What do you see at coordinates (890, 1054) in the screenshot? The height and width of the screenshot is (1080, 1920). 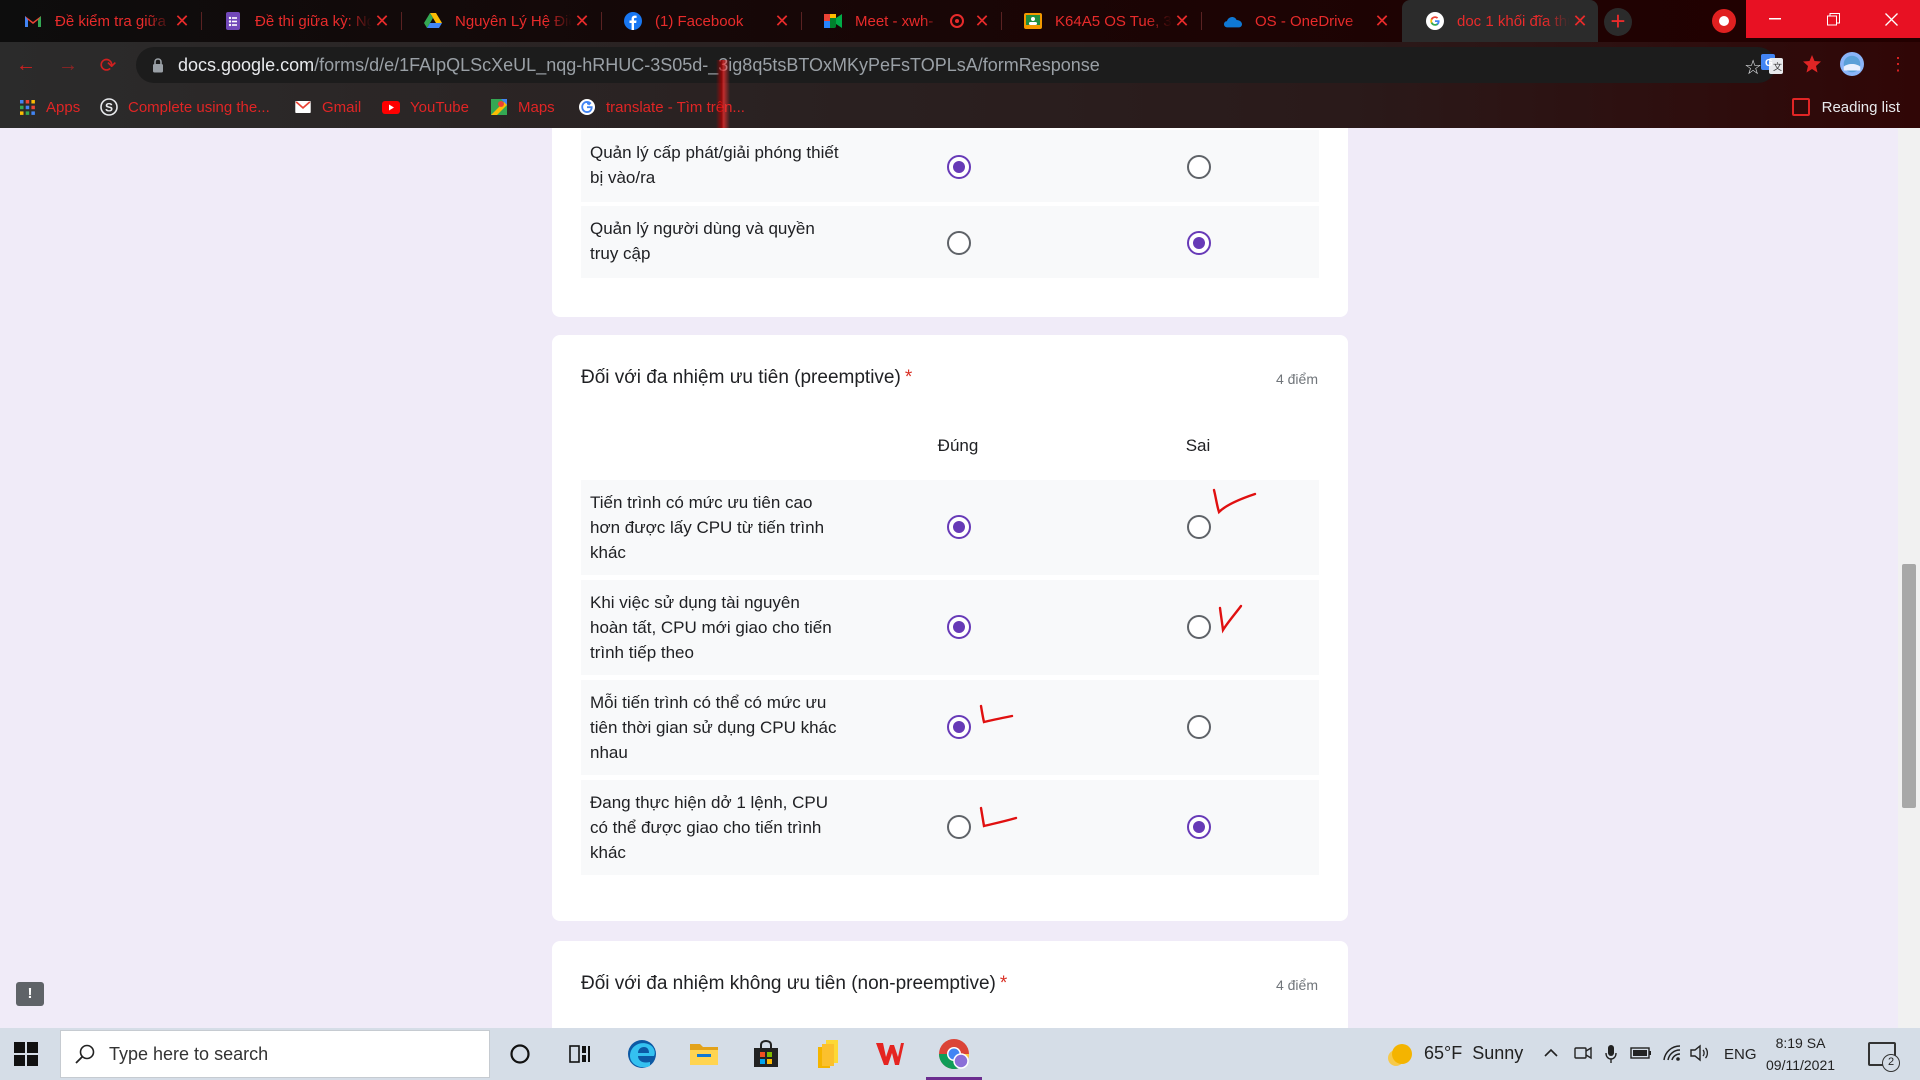 I see `wps-office-icon` at bounding box center [890, 1054].